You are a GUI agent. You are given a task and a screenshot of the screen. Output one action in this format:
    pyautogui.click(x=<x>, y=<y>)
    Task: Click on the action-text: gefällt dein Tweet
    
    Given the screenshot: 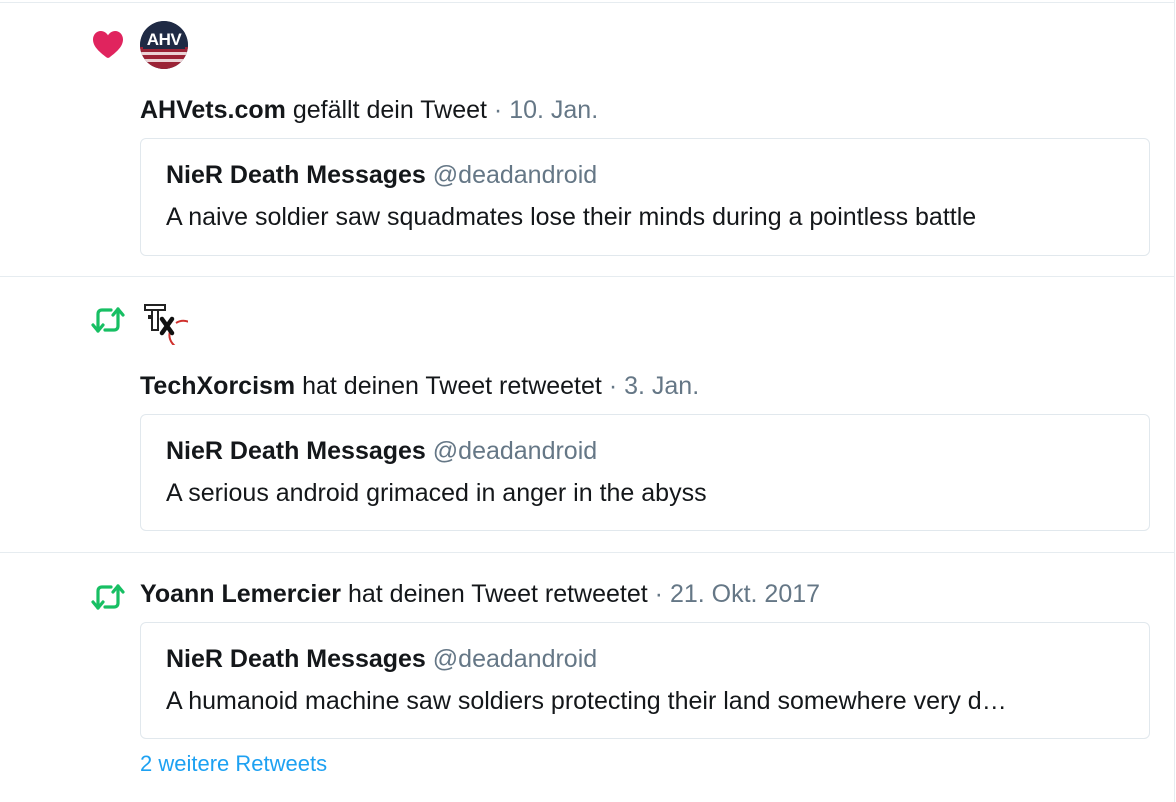 What is the action you would take?
    pyautogui.click(x=389, y=110)
    